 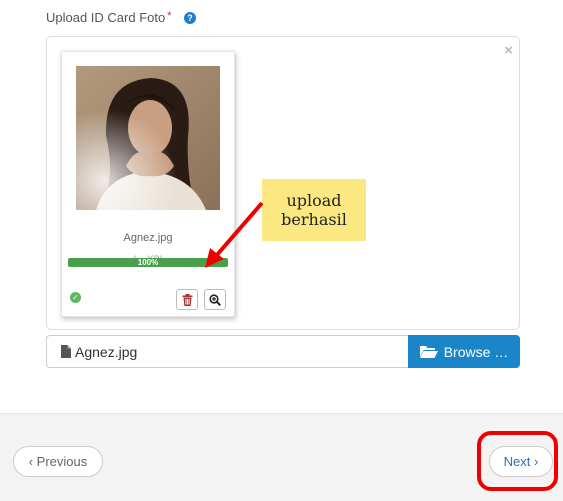 I want to click on note-line-2: berhasil, so click(x=314, y=219).